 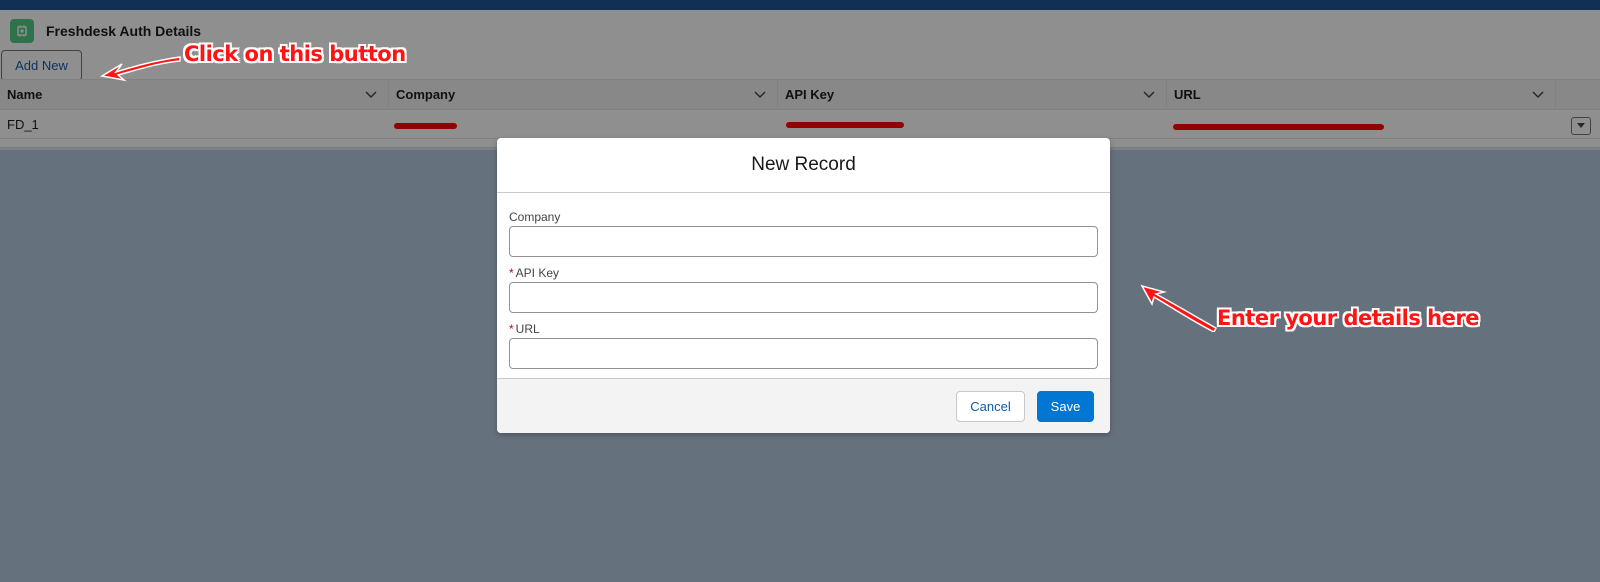 What do you see at coordinates (140, 69) in the screenshot?
I see `annotation-arrow-left-icon` at bounding box center [140, 69].